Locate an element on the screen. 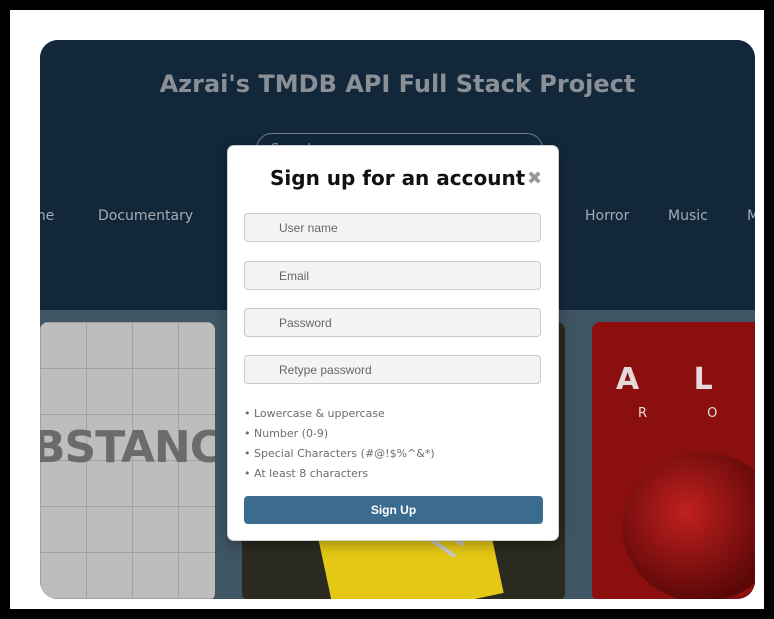 This screenshot has width=774, height=619. genre-item-documentary: Documentary is located at coordinates (145, 216).